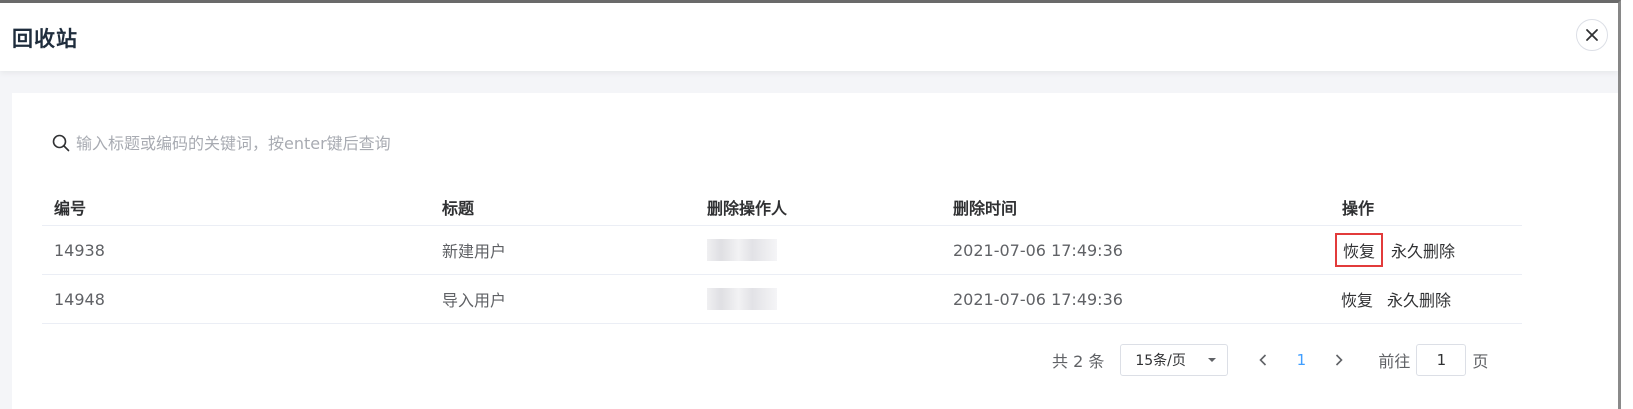 This screenshot has width=1633, height=409. What do you see at coordinates (1212, 360) in the screenshot?
I see `caret-down-icon` at bounding box center [1212, 360].